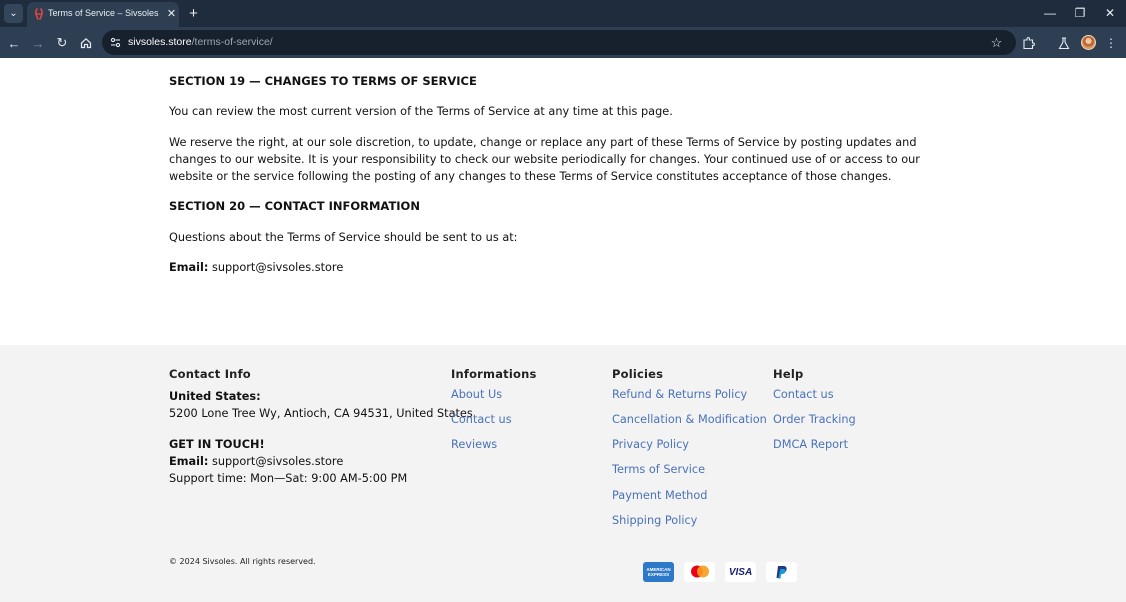  I want to click on visa-wordmark: VISA, so click(740, 572).